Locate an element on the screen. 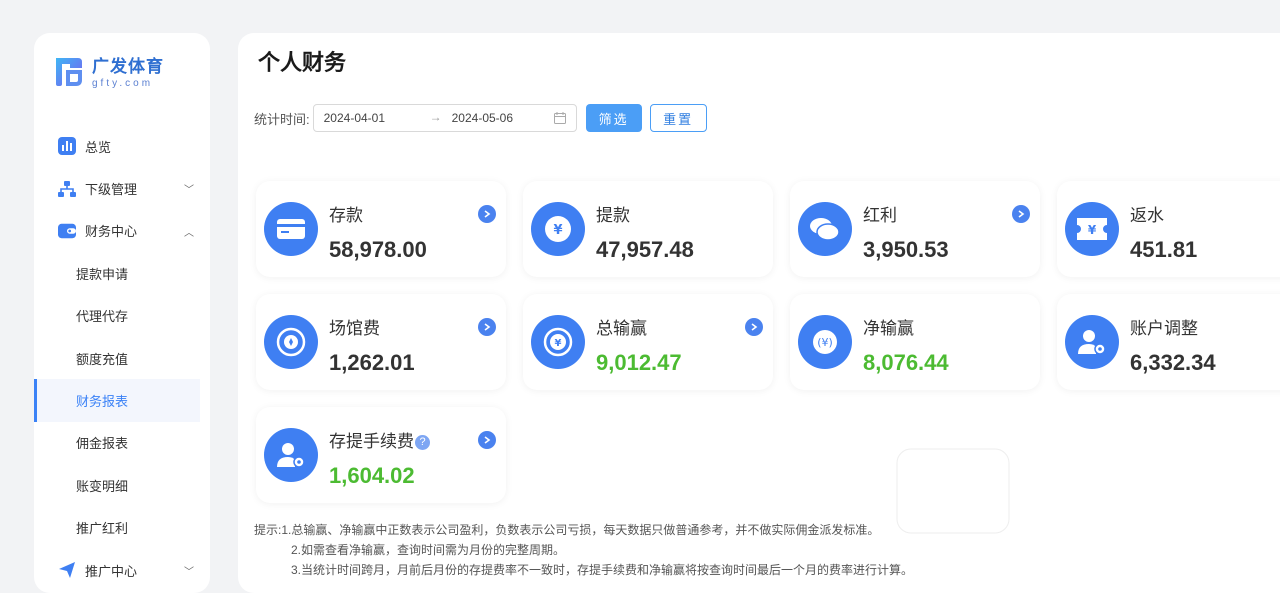 The width and height of the screenshot is (1280, 593). sidebar-item-label: 总览 is located at coordinates (98, 147).